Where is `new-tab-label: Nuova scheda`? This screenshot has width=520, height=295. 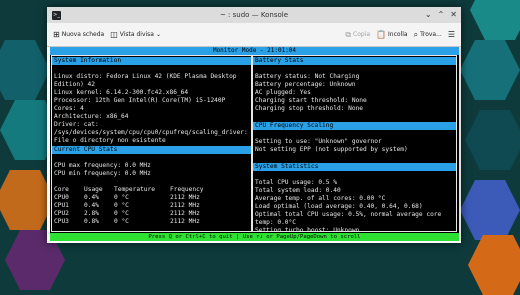 new-tab-label: Nuova scheda is located at coordinates (83, 34).